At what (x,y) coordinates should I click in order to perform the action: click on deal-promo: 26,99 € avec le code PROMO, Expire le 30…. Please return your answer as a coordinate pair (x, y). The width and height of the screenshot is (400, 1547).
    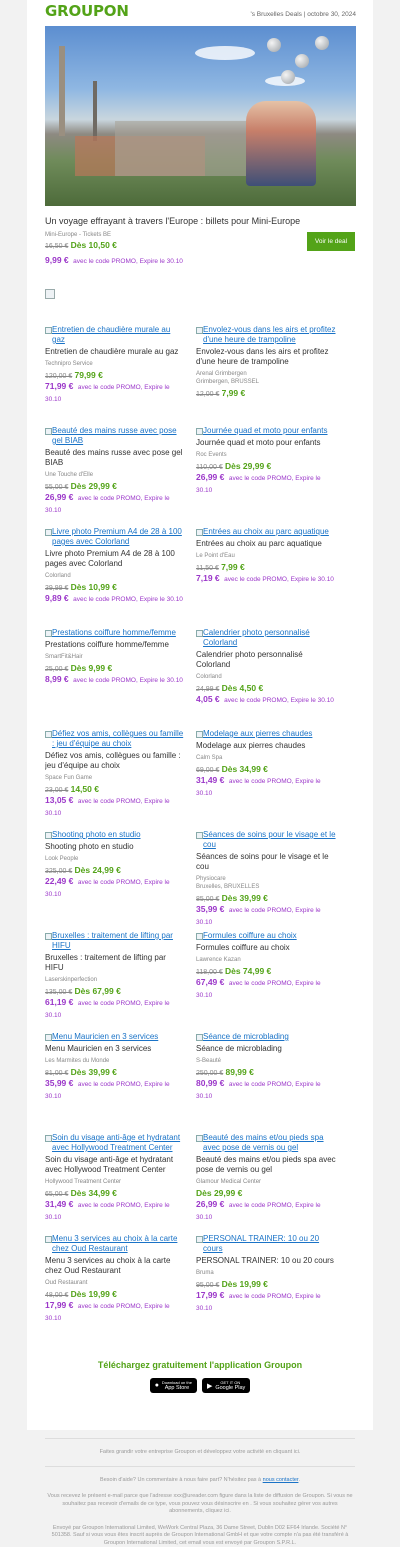
    Looking at the image, I should click on (266, 483).